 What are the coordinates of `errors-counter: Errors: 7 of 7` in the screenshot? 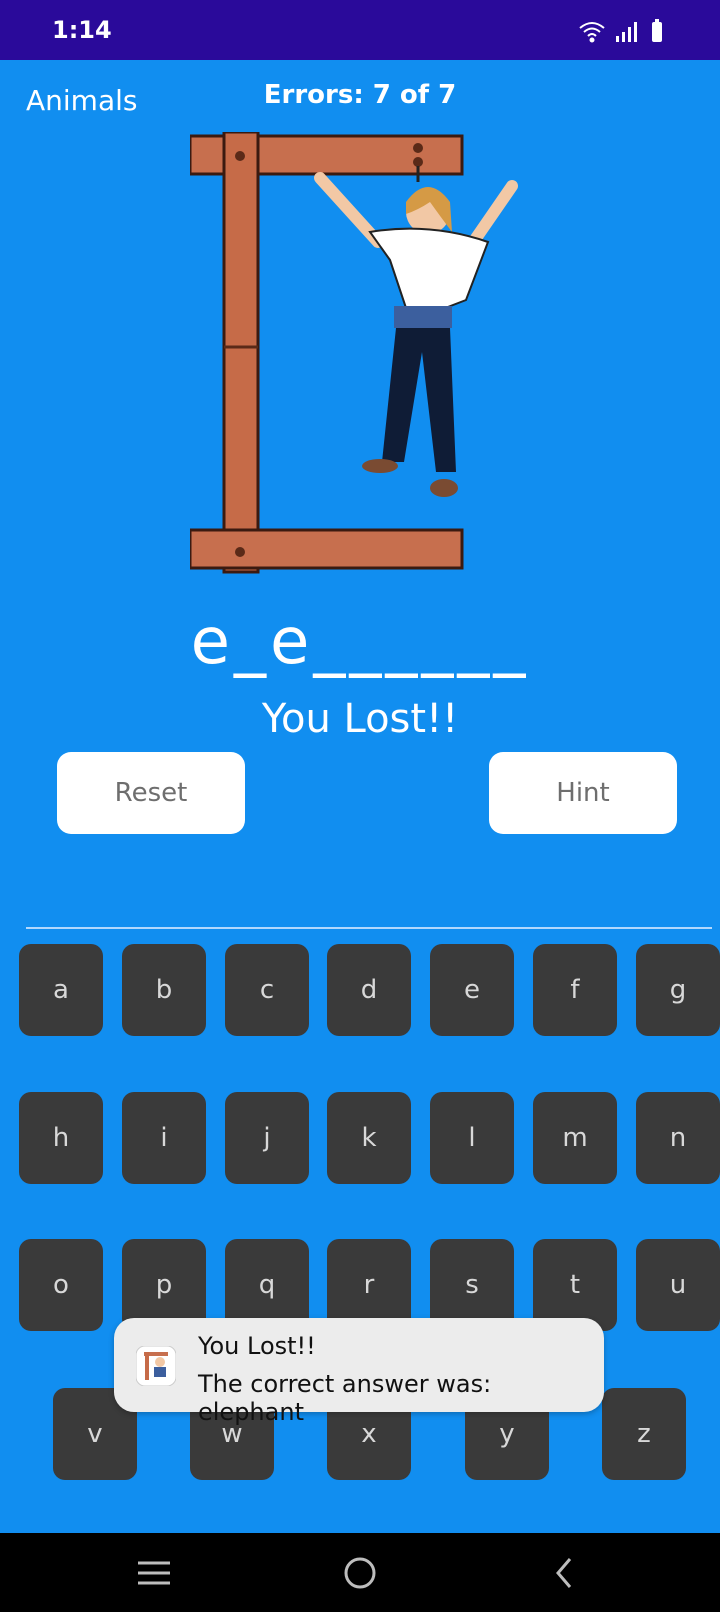 It's located at (360, 95).